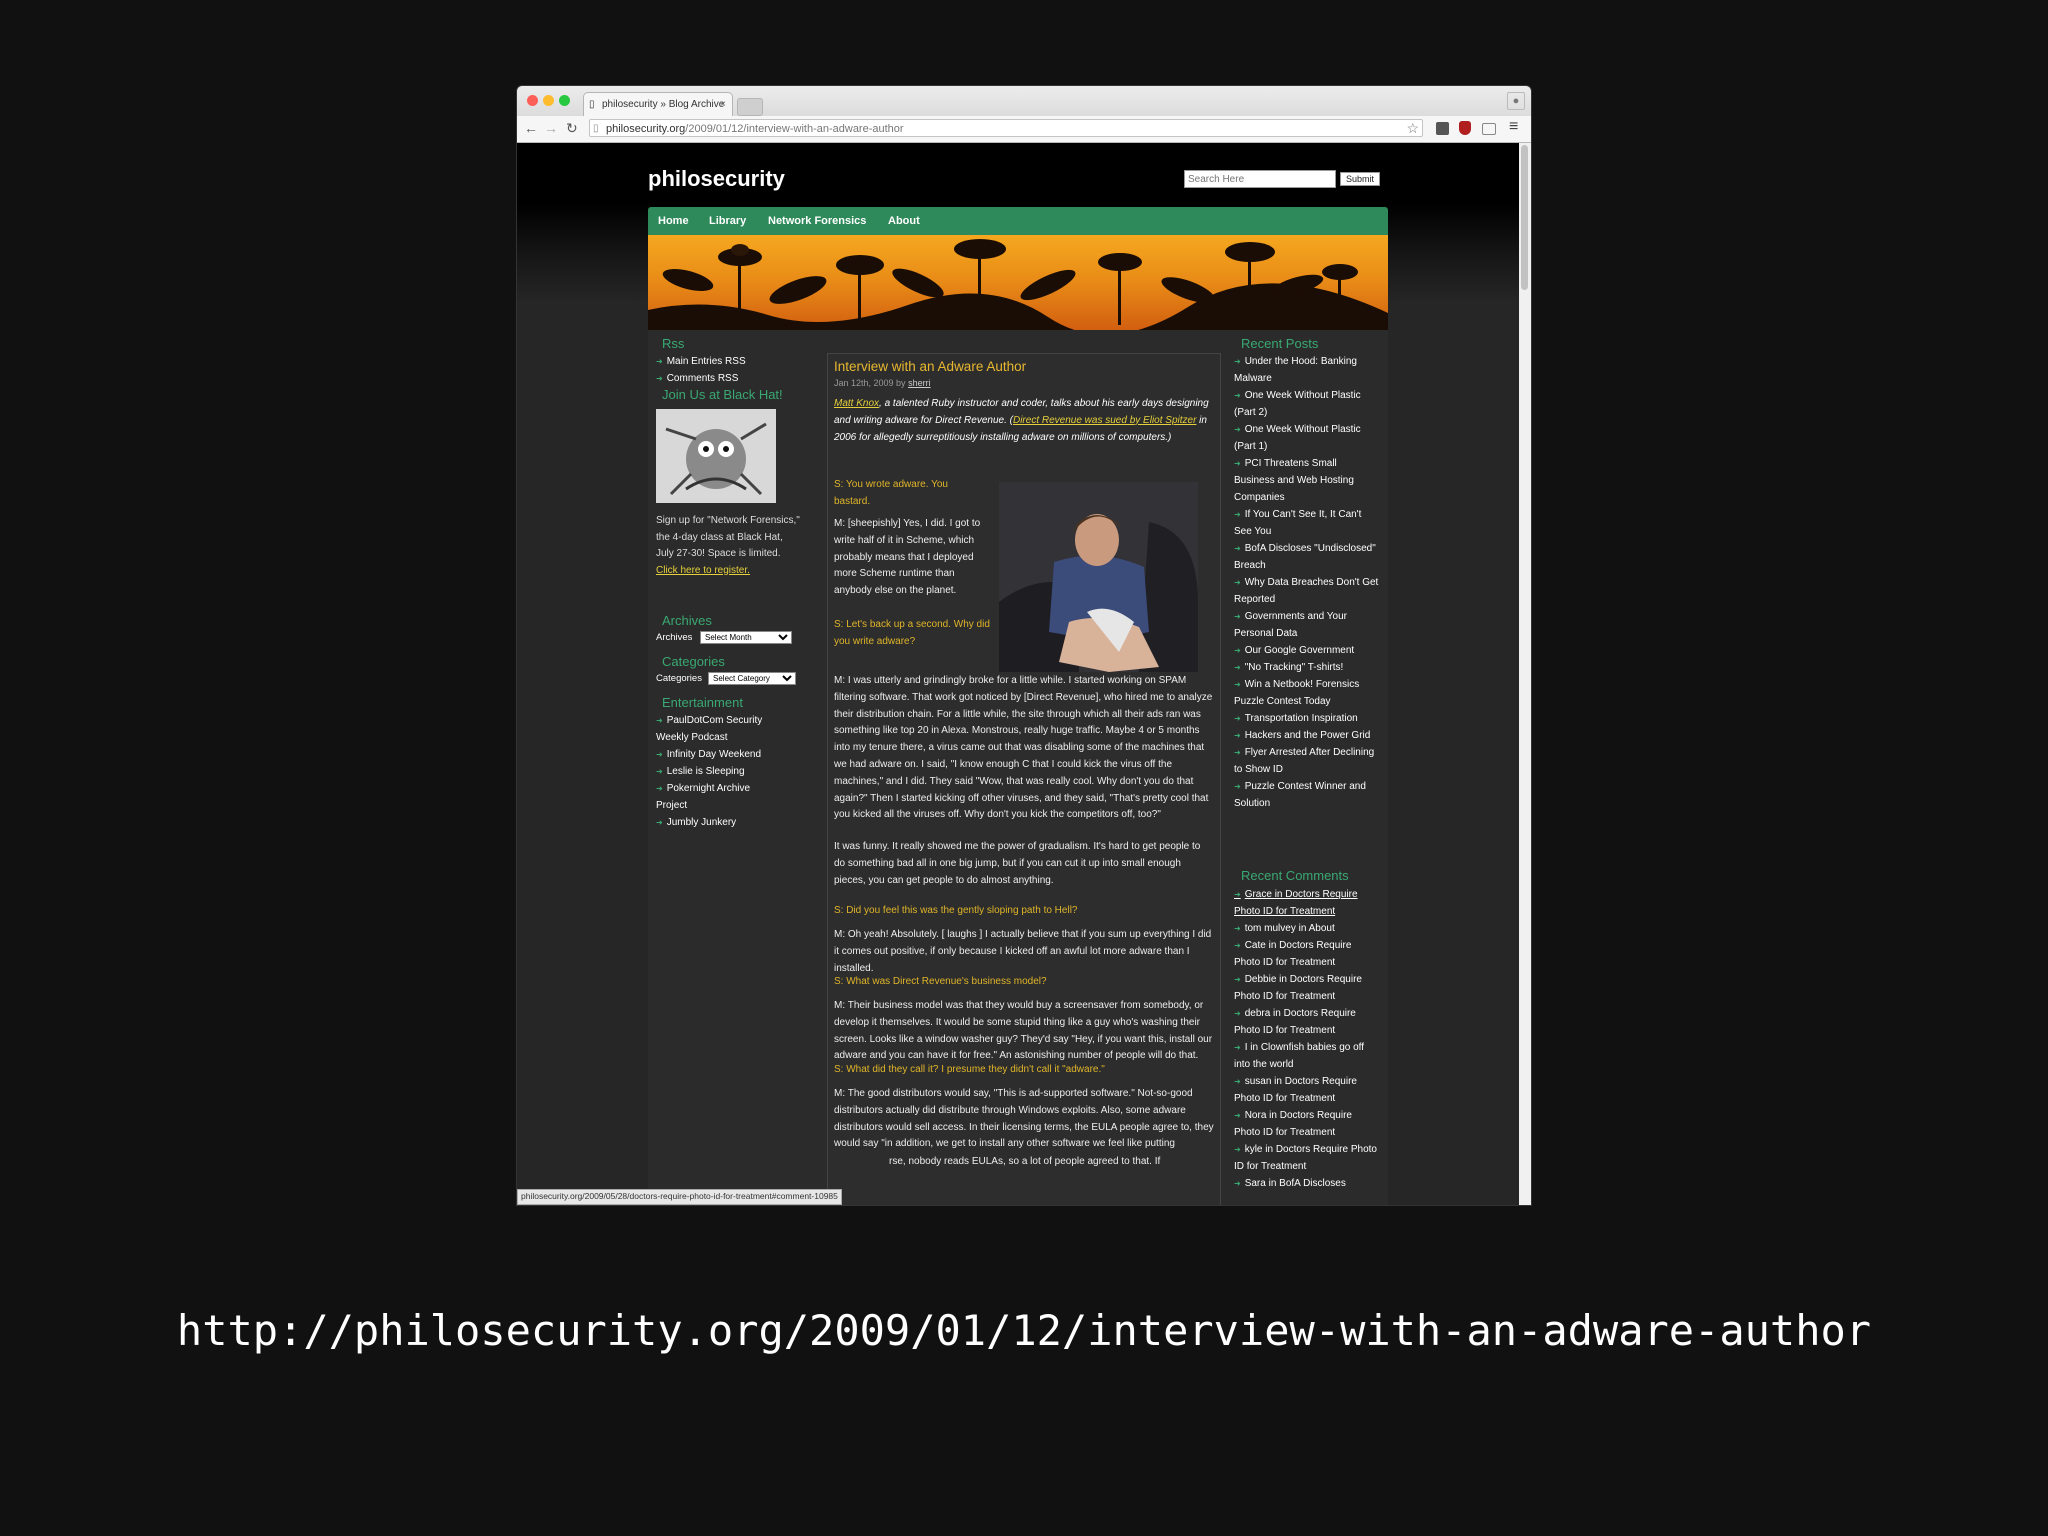 This screenshot has height=1536, width=2048. Describe the element at coordinates (1465, 128) in the screenshot. I see `ublock-icon` at that location.